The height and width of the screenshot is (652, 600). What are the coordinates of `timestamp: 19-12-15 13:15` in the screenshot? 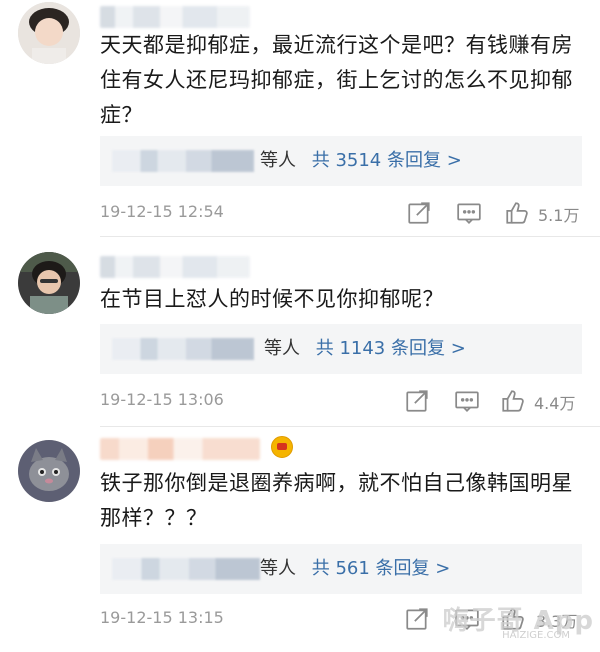 It's located at (162, 617).